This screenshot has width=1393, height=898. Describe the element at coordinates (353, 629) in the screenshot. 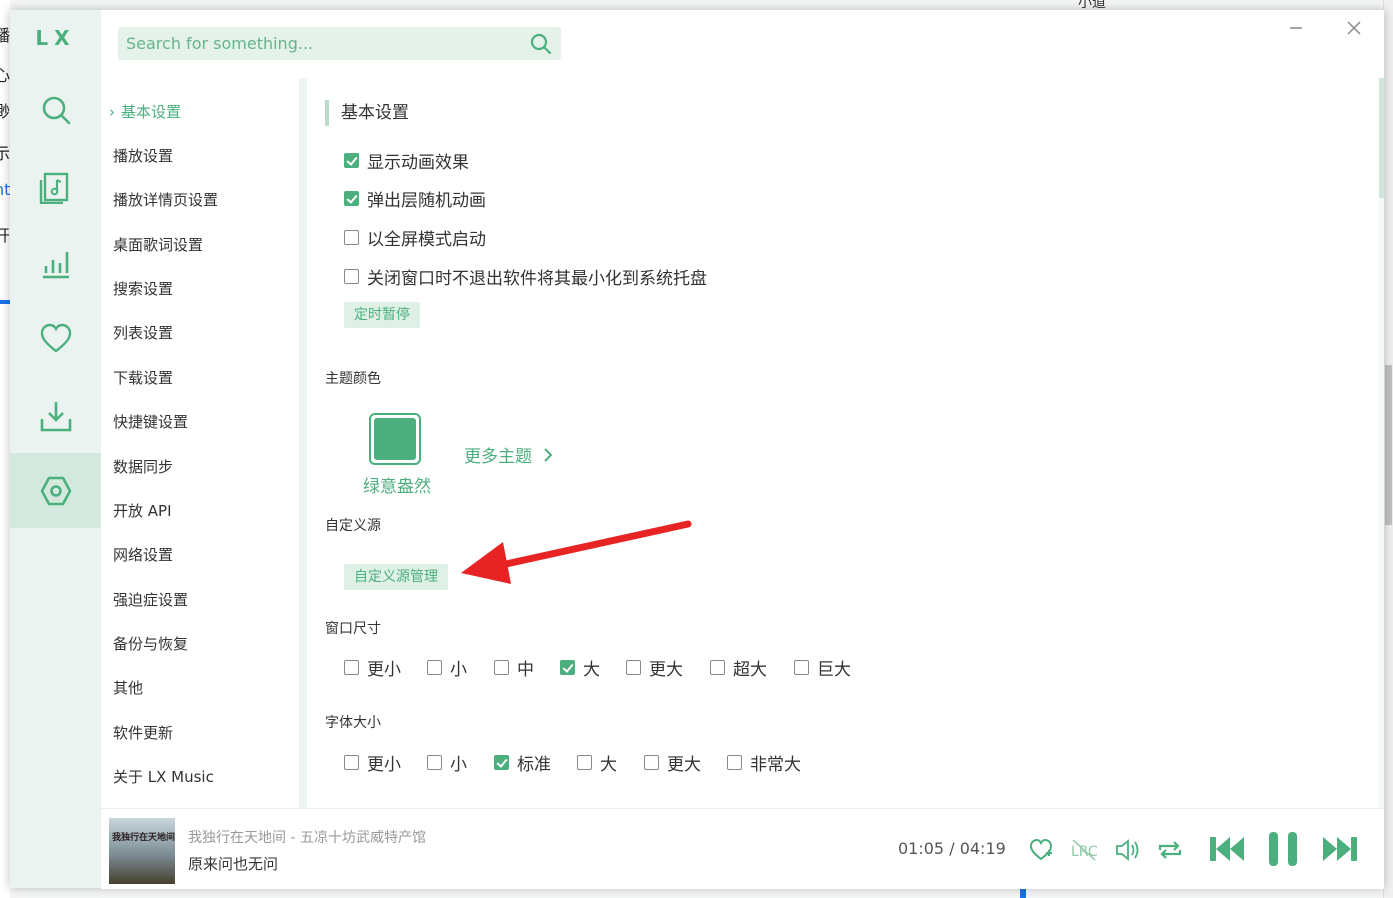

I see `window-size-label: 窗口尺寸` at that location.